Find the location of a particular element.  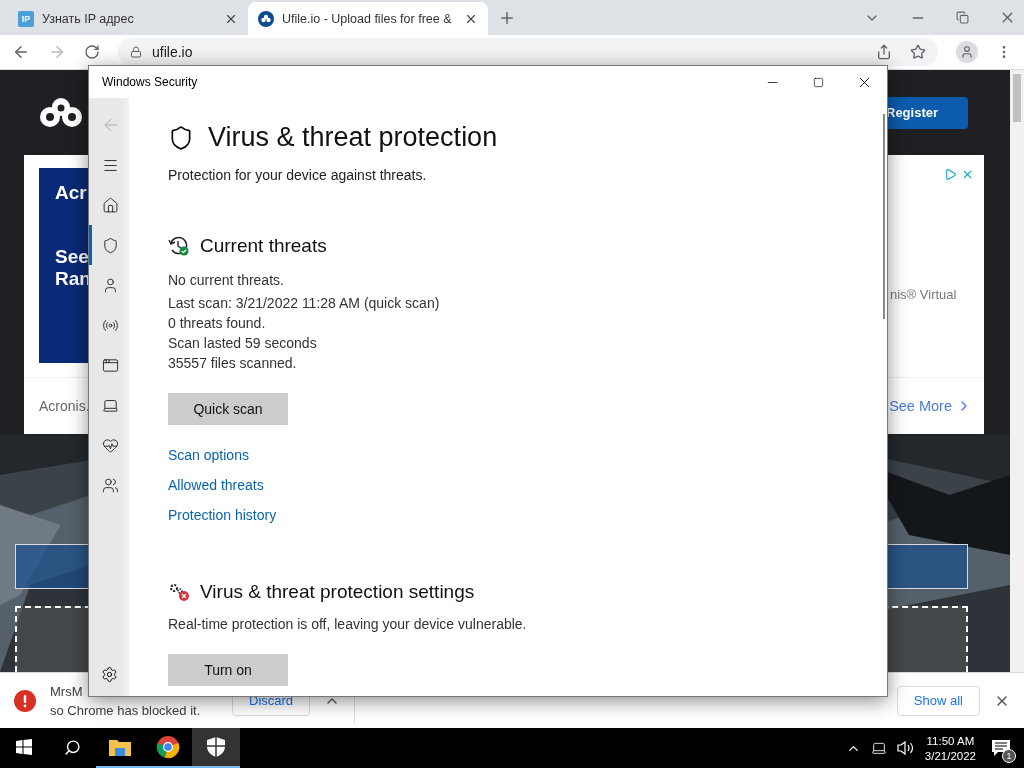

browser-tab: Ufile.io - Upload files for free & is located at coordinates (368, 18).